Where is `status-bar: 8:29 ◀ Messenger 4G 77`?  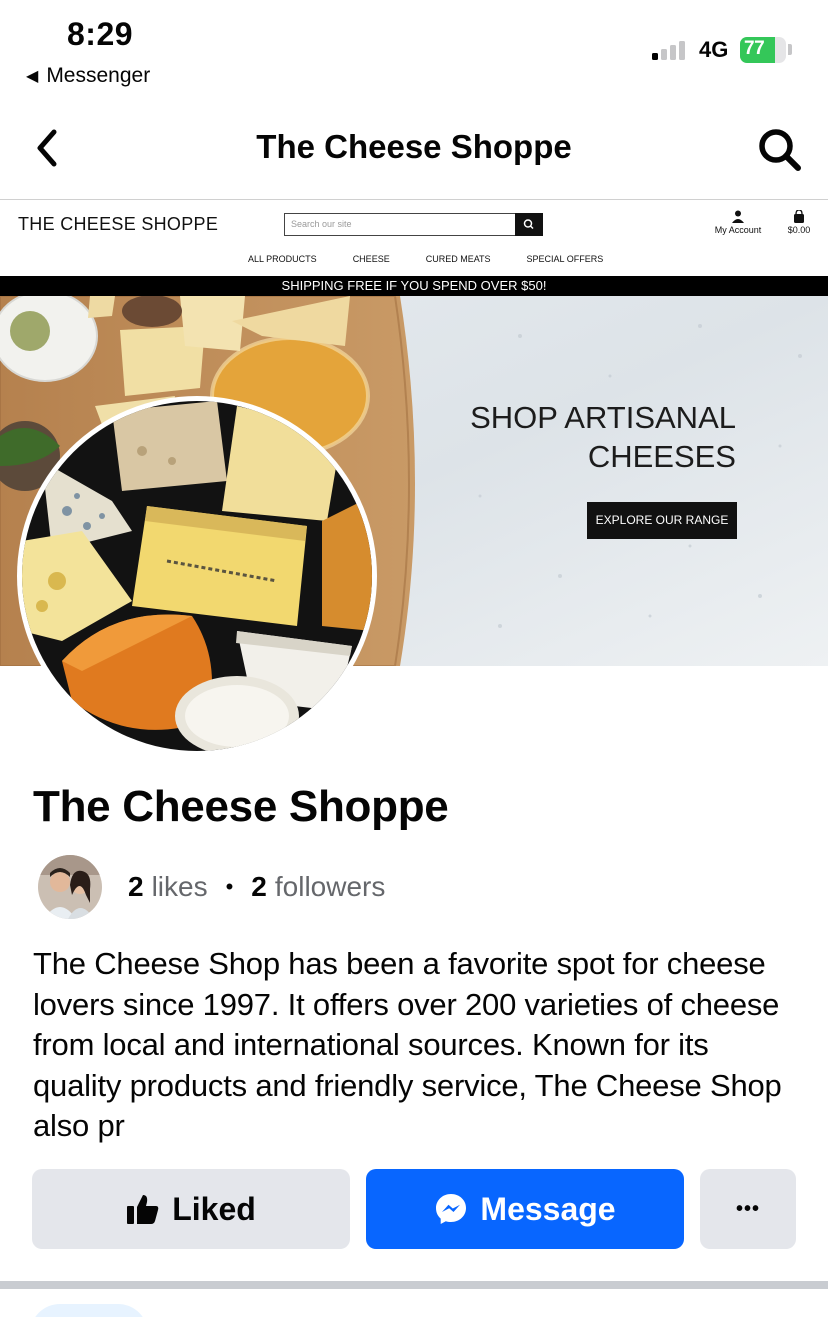
status-bar: 8:29 ◀ Messenger 4G 77 is located at coordinates (414, 50).